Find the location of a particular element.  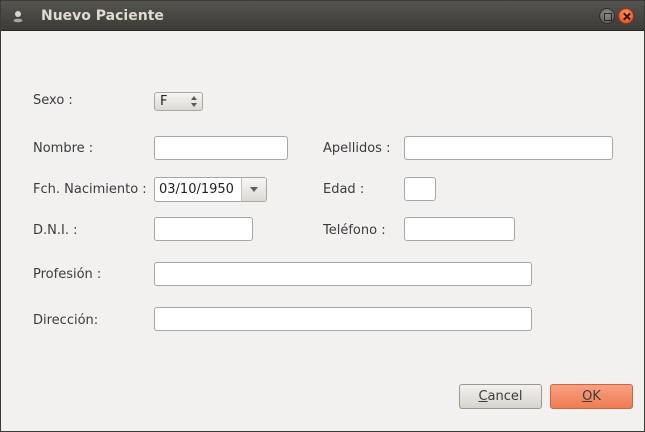

sexo-value: F is located at coordinates (164, 101).